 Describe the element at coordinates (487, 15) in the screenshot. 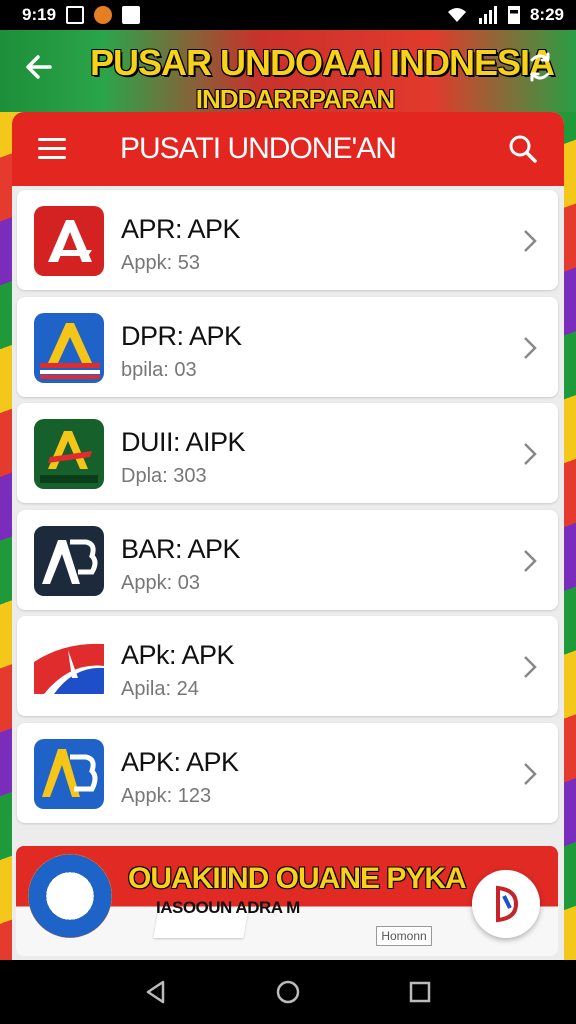

I see `signal-icon` at that location.